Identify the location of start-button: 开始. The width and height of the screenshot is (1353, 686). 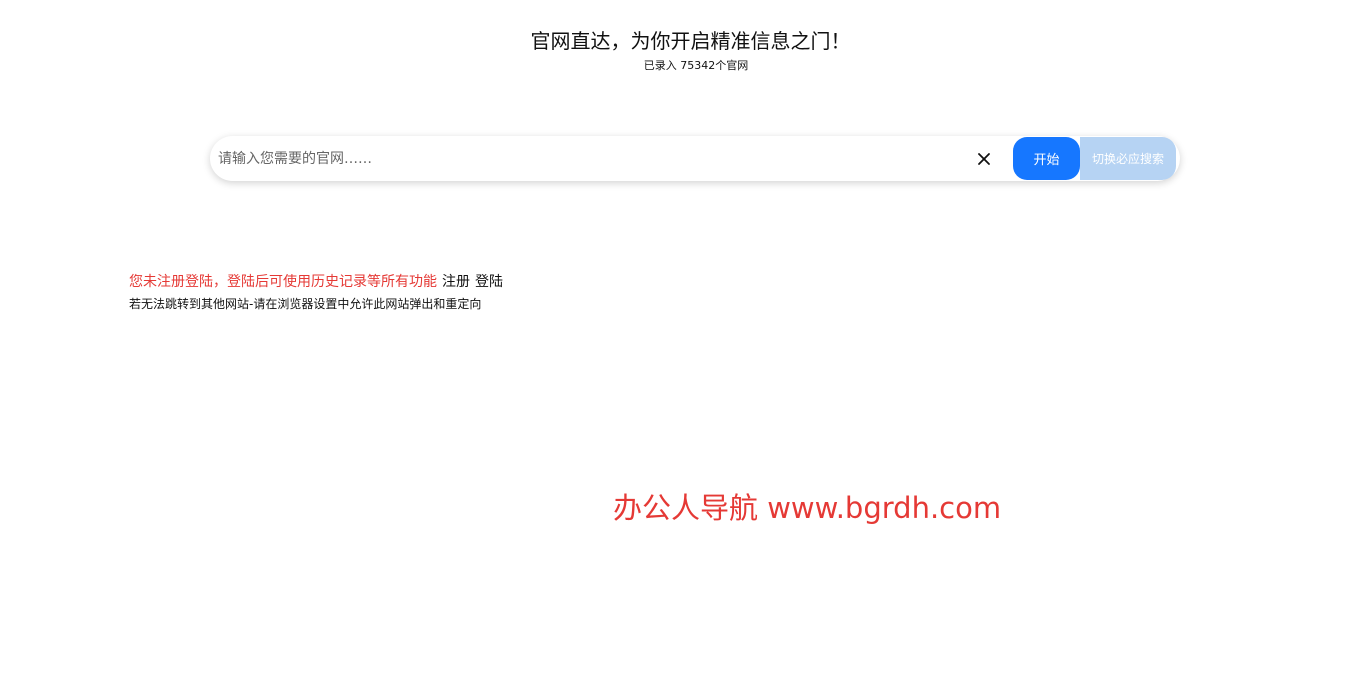
(1046, 158).